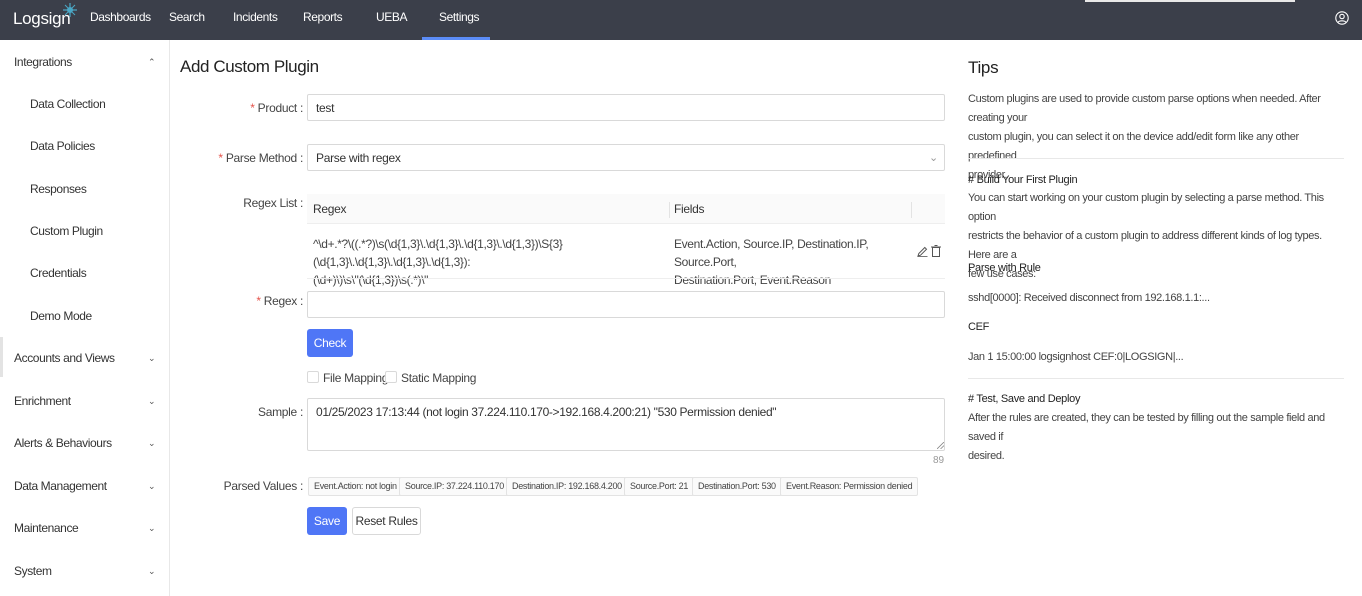  I want to click on sidebar-item-data-policies: Data Policies, so click(84, 146).